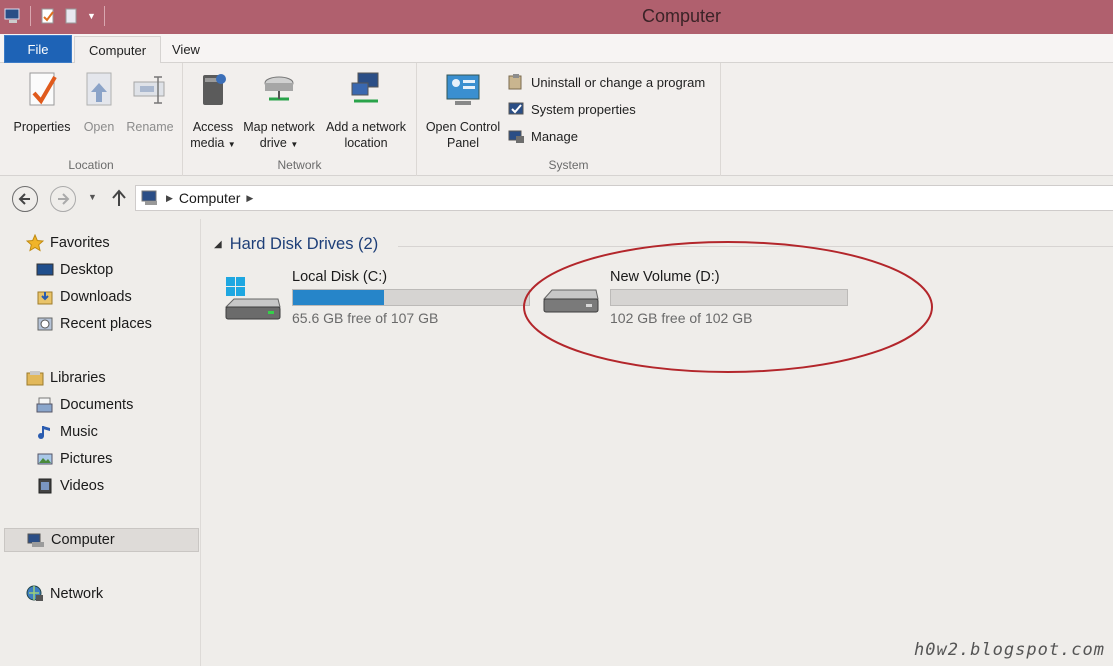 This screenshot has width=1113, height=666. What do you see at coordinates (463, 110) in the screenshot?
I see `open-control-panel-button: Open Control Panel` at bounding box center [463, 110].